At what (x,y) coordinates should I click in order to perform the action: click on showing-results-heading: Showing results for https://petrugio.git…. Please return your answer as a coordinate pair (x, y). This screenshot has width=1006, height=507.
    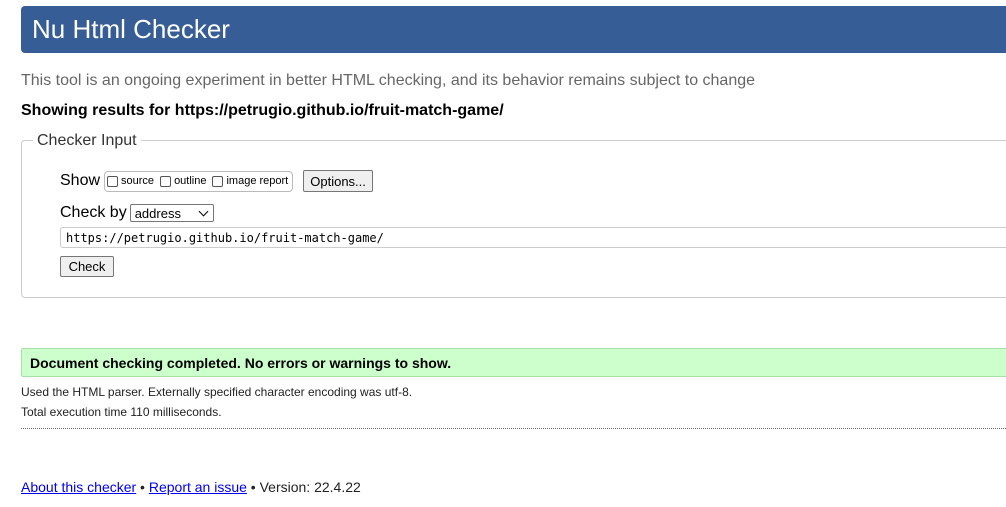
    Looking at the image, I should click on (262, 110).